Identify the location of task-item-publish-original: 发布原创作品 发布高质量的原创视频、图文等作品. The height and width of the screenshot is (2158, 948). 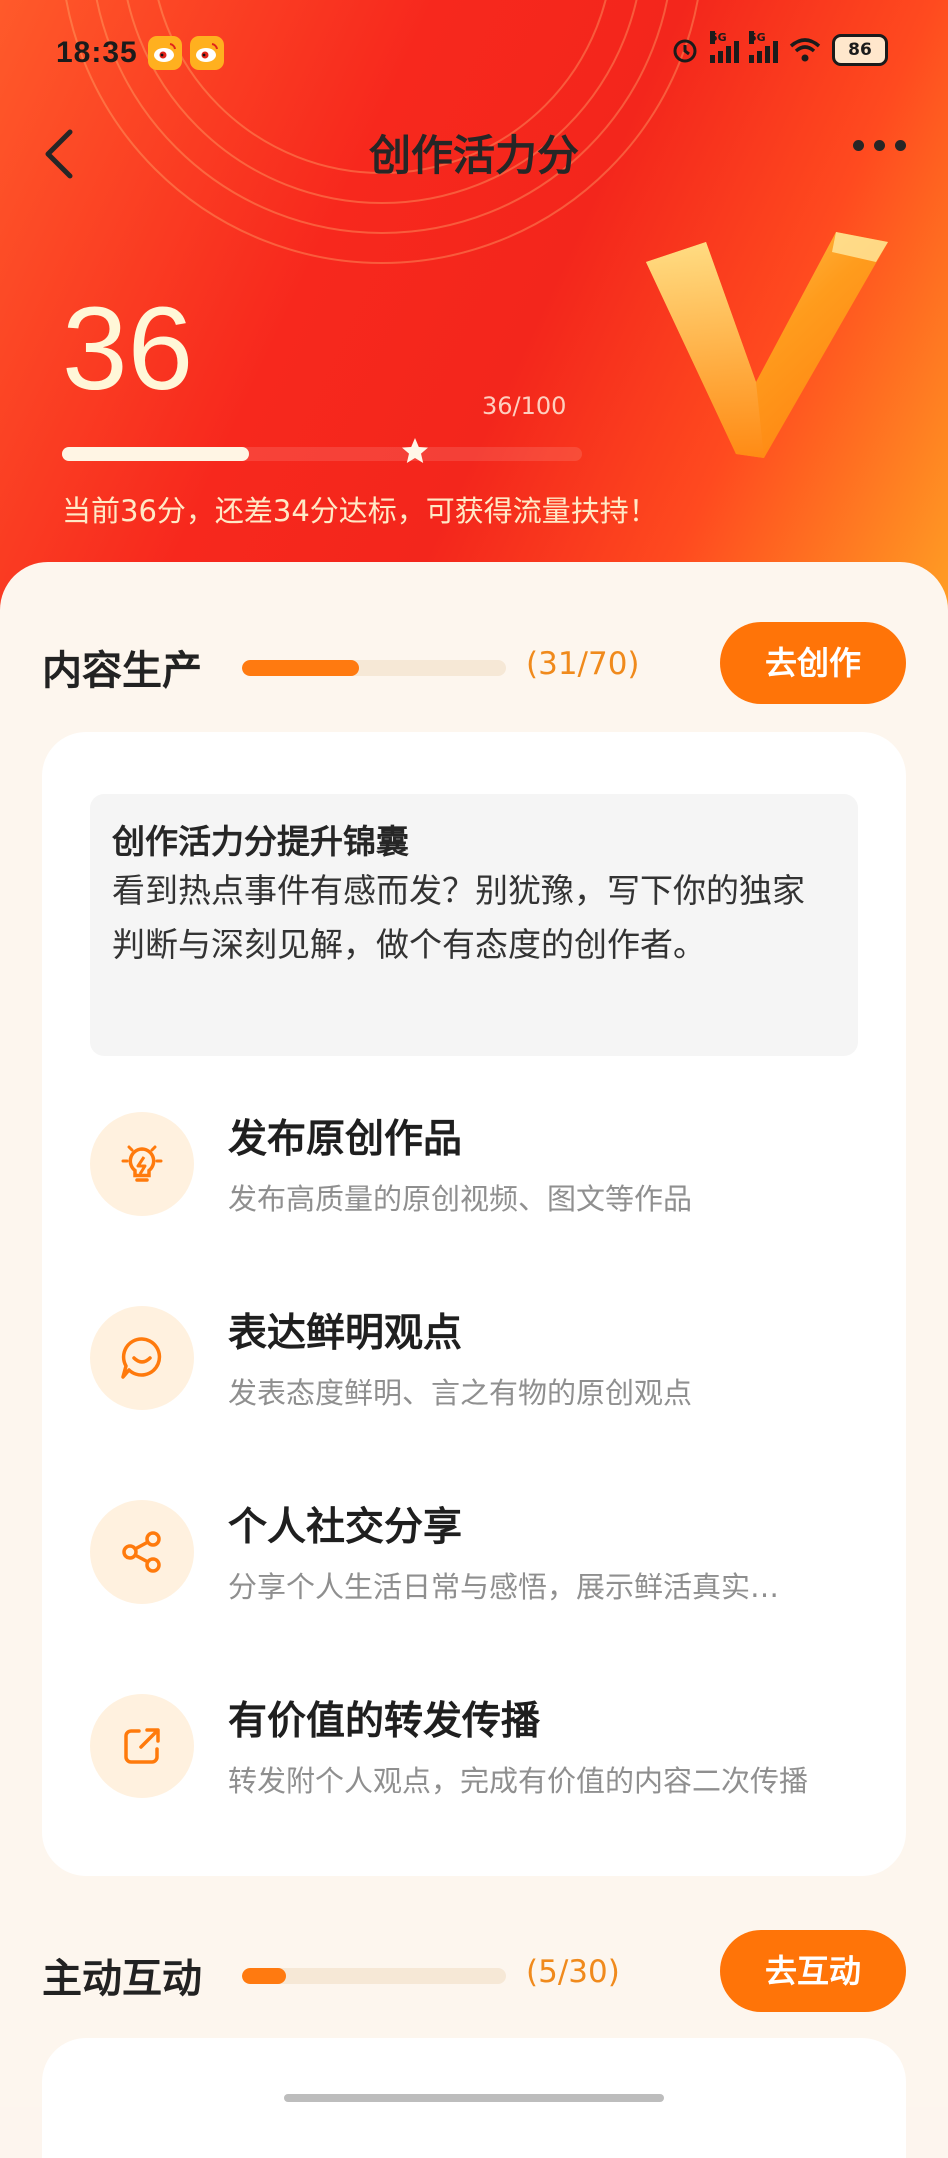
(480, 1163).